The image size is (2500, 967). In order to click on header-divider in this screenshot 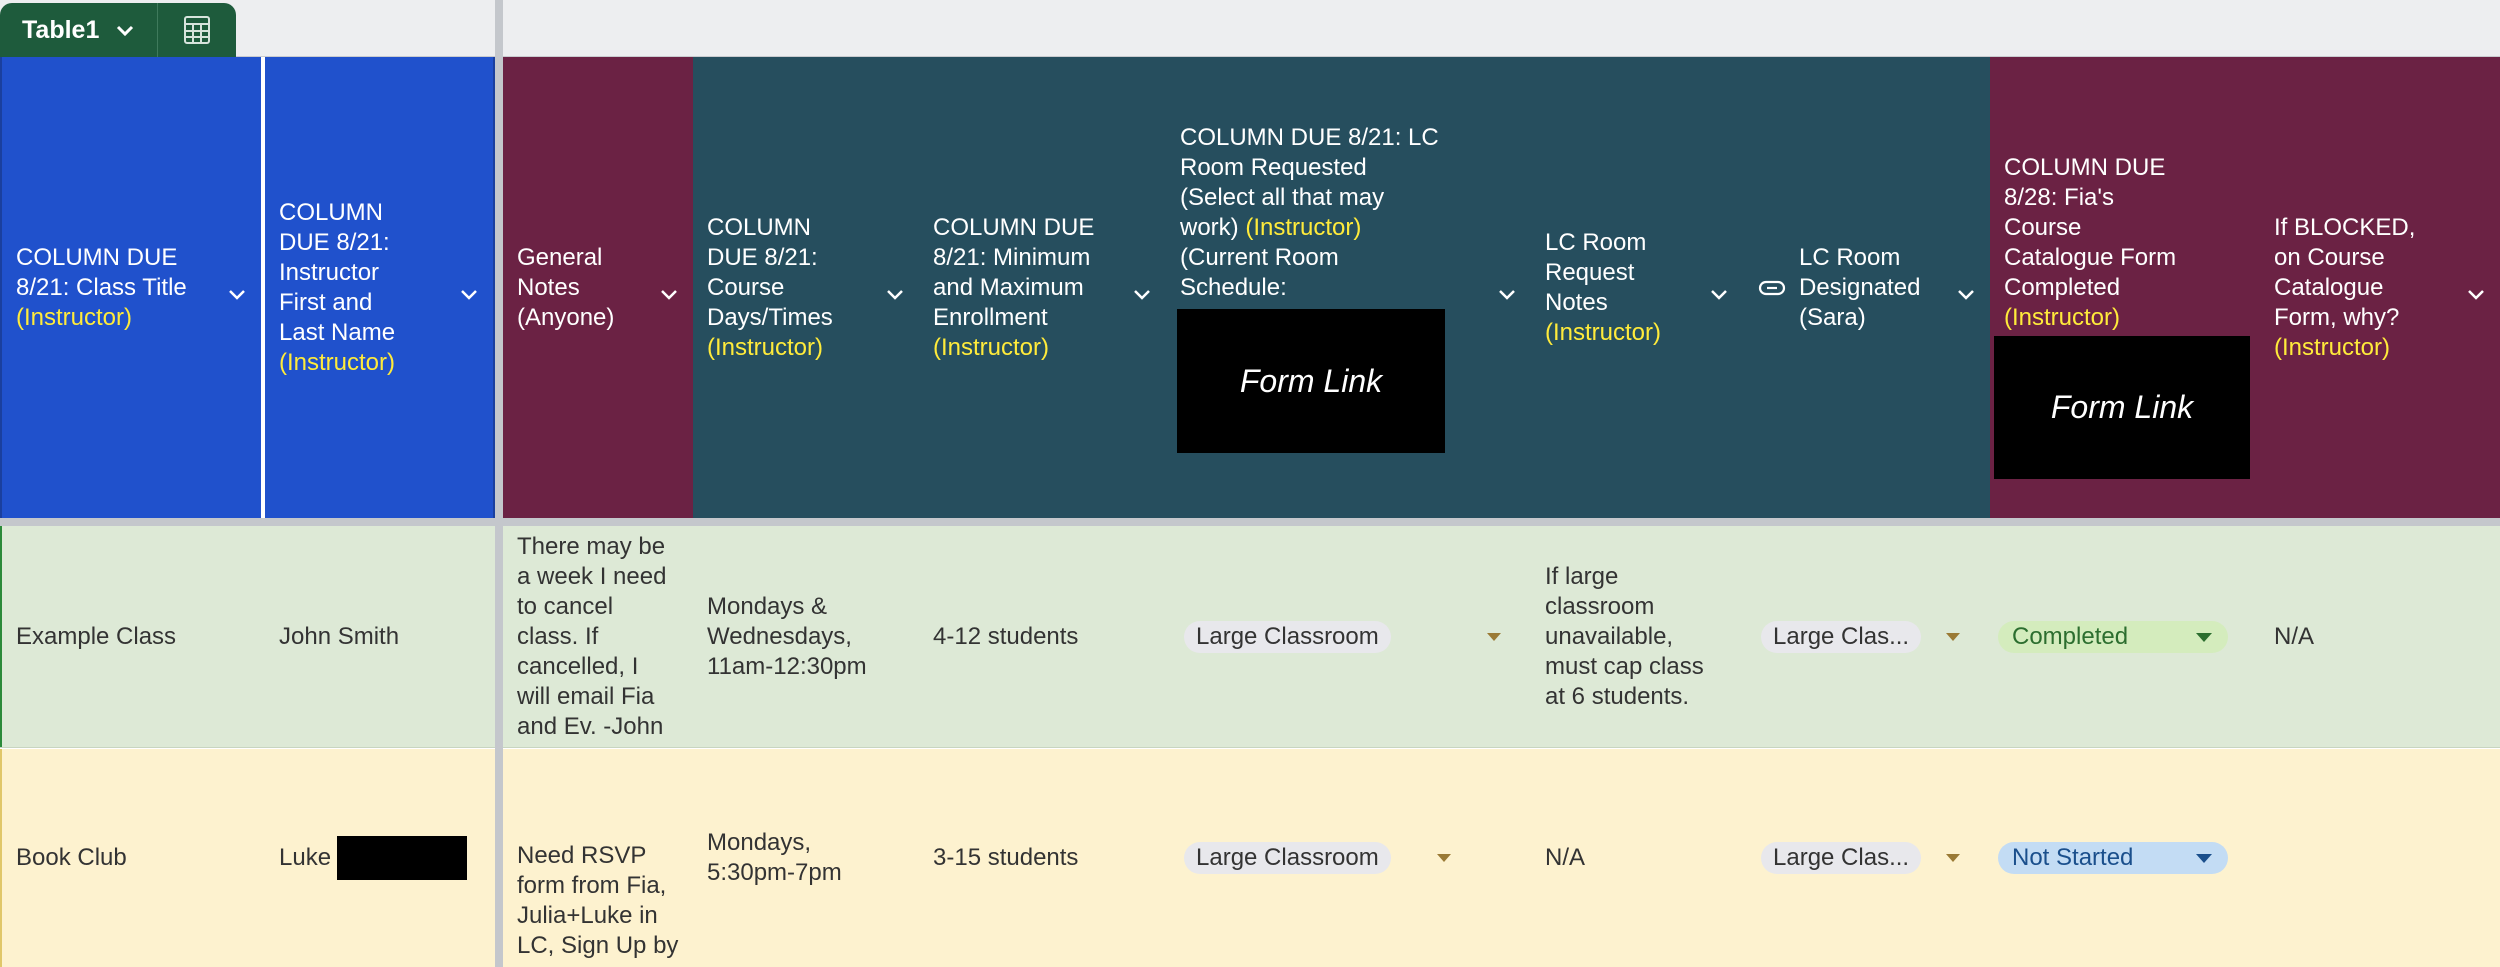, I will do `click(1250, 522)`.